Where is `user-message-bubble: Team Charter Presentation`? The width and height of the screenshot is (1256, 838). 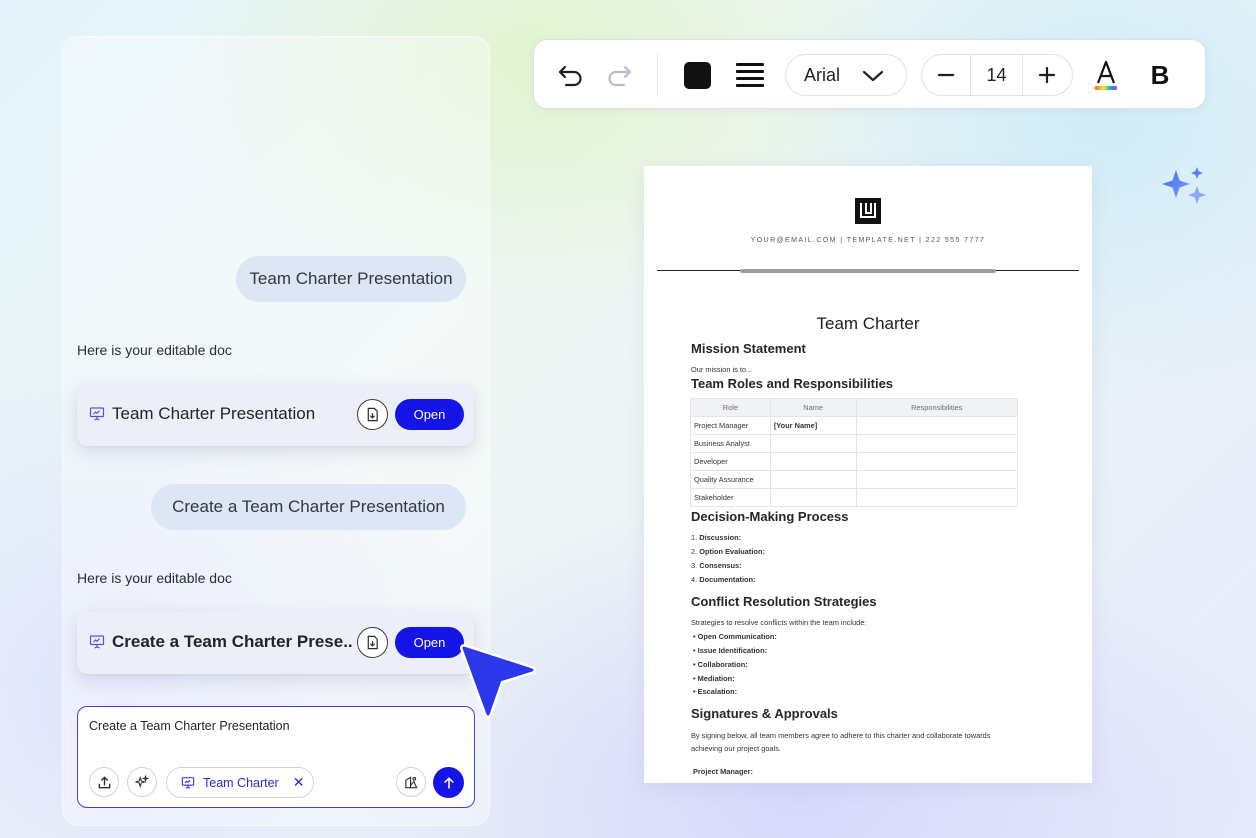 user-message-bubble: Team Charter Presentation is located at coordinates (351, 279).